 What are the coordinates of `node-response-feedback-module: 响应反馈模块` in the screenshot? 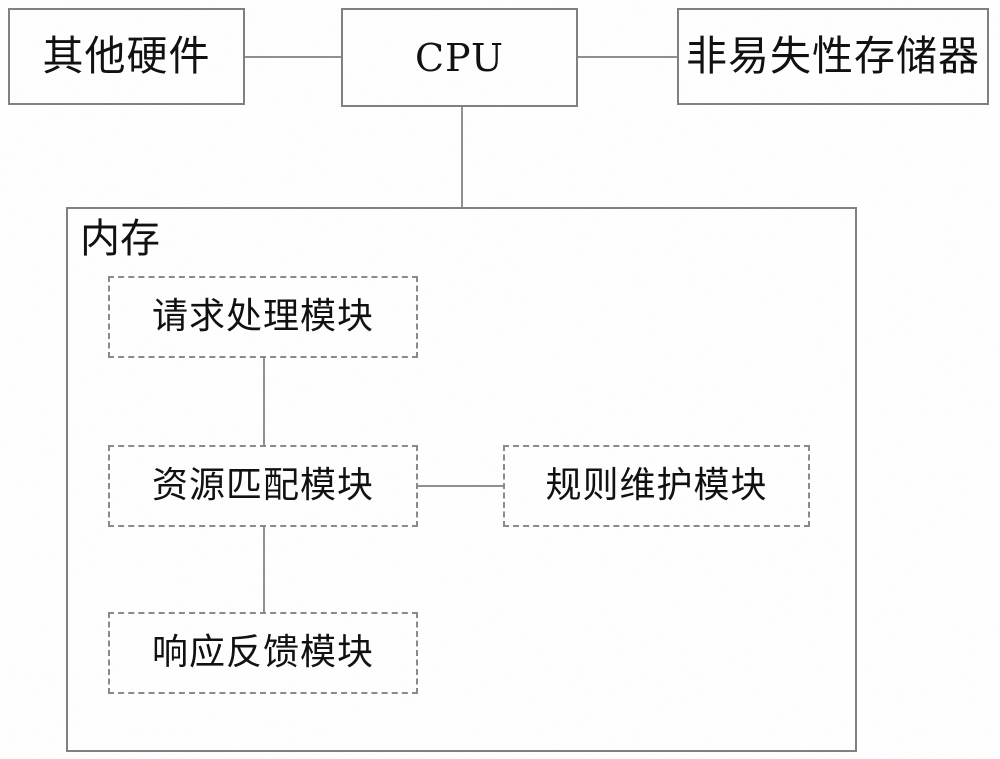 It's located at (263, 653).